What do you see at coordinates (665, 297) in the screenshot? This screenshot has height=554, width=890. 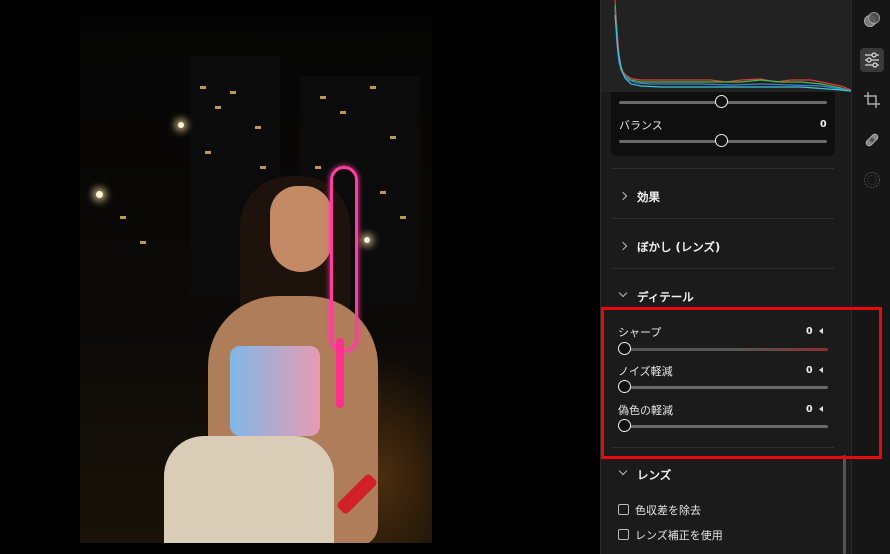 I see `section-detail-label: ディテール` at bounding box center [665, 297].